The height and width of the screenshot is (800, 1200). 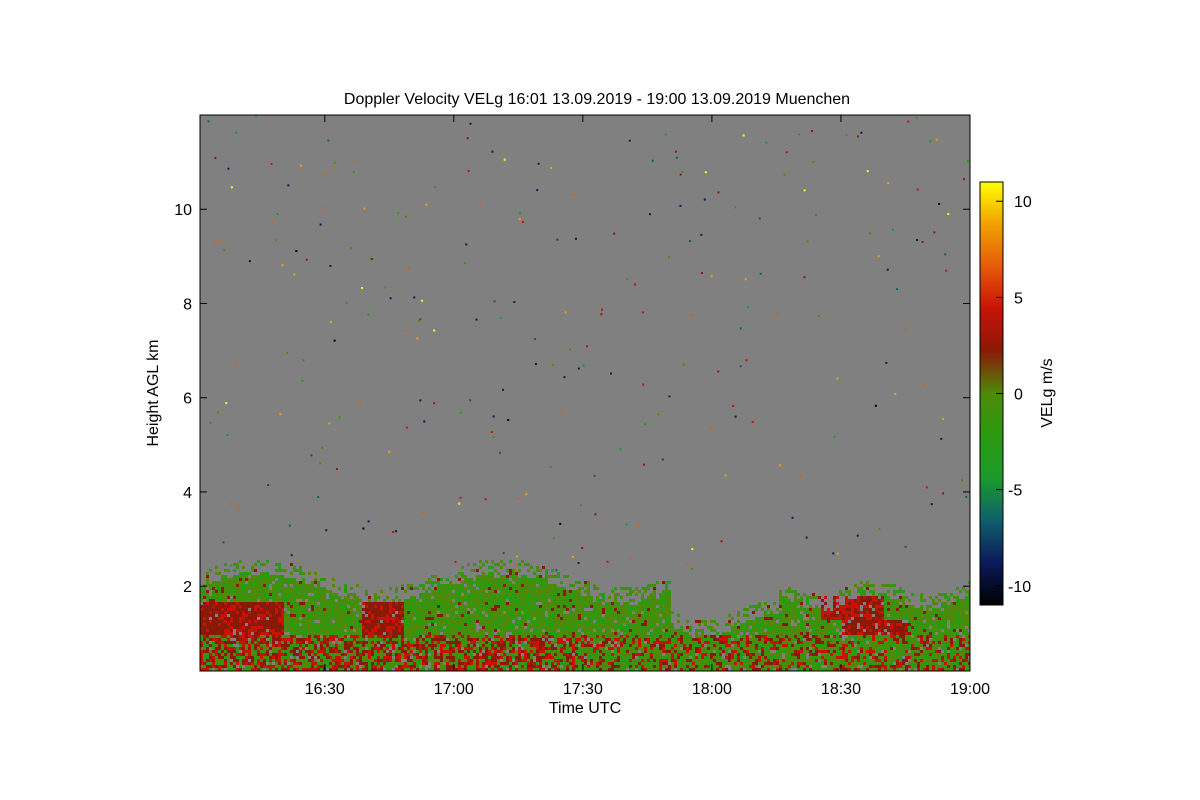 What do you see at coordinates (187, 304) in the screenshot?
I see `y-tick-label: 8` at bounding box center [187, 304].